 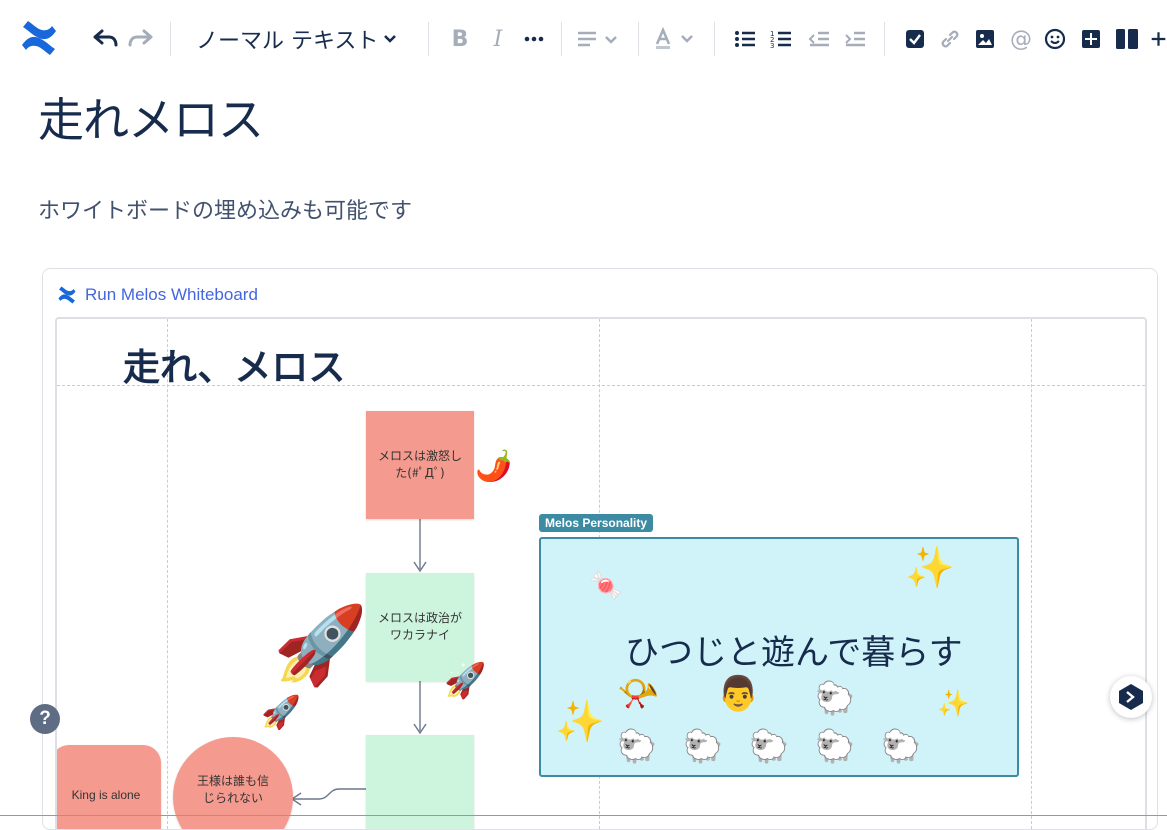 What do you see at coordinates (419, 626) in the screenshot?
I see `sticky-note-text: メロスは政治がワカラナイ` at bounding box center [419, 626].